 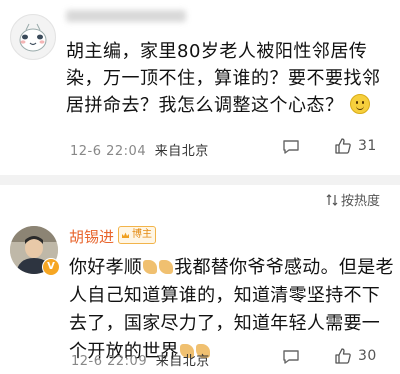 What do you see at coordinates (108, 151) in the screenshot?
I see `comment-1-time: 12-6 22:04` at bounding box center [108, 151].